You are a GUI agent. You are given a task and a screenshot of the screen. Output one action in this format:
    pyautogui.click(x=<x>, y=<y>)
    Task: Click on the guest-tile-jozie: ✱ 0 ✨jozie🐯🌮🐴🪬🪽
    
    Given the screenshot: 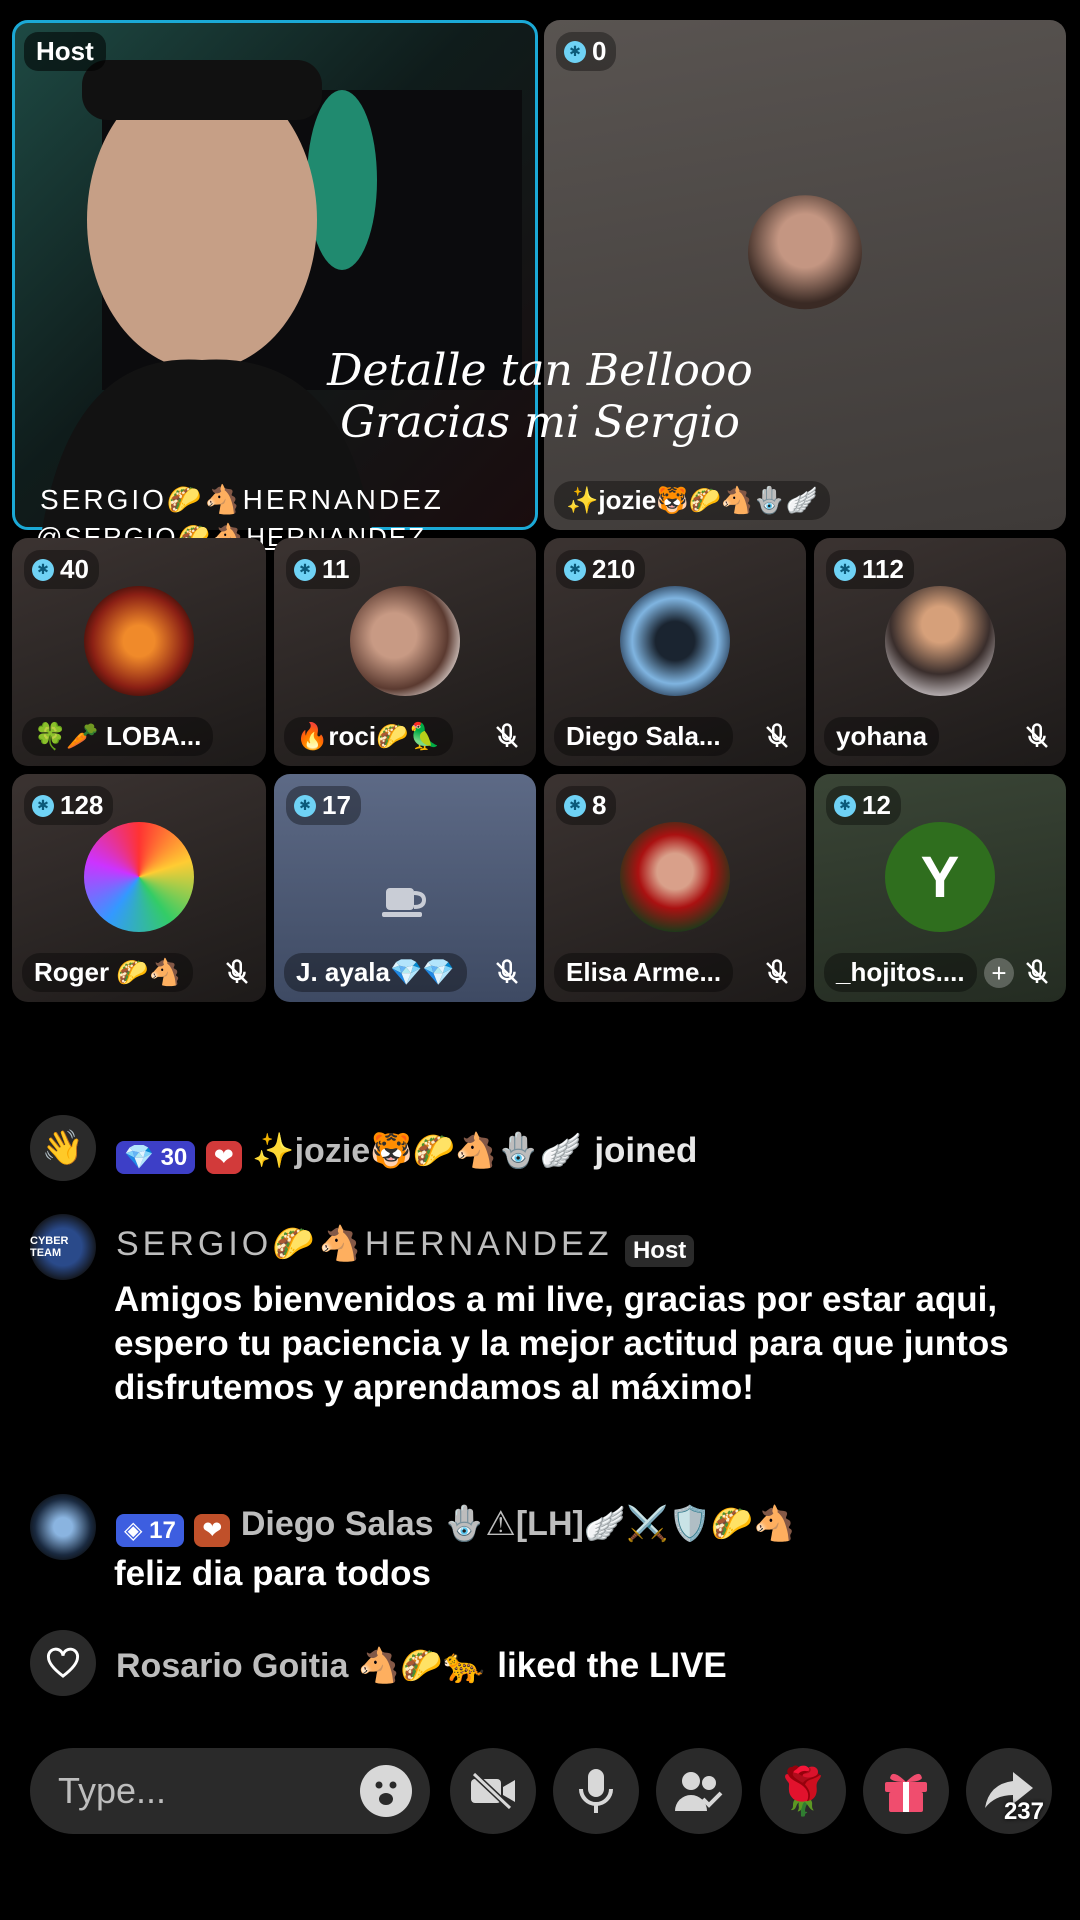 What is the action you would take?
    pyautogui.click(x=805, y=275)
    